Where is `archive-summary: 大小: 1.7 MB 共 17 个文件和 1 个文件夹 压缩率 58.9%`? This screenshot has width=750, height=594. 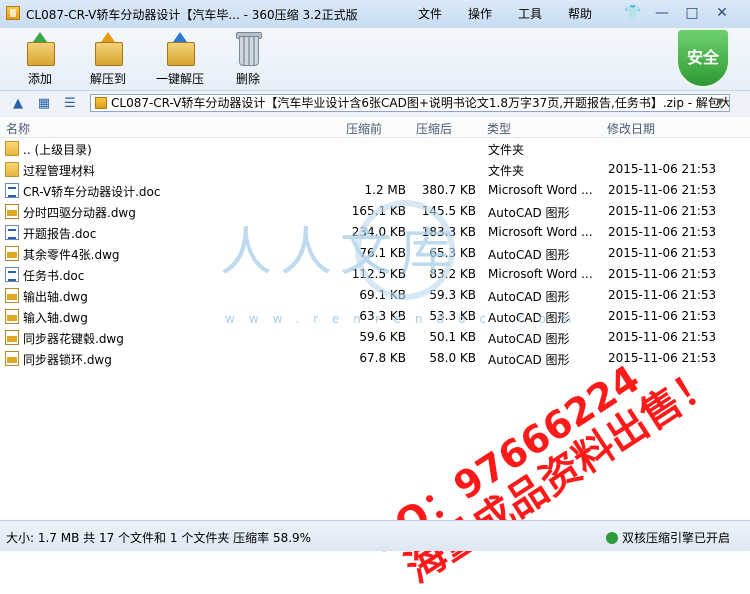
archive-summary: 大小: 1.7 MB 共 17 个文件和 1 个文件夹 压缩率 58.9% is located at coordinates (159, 538).